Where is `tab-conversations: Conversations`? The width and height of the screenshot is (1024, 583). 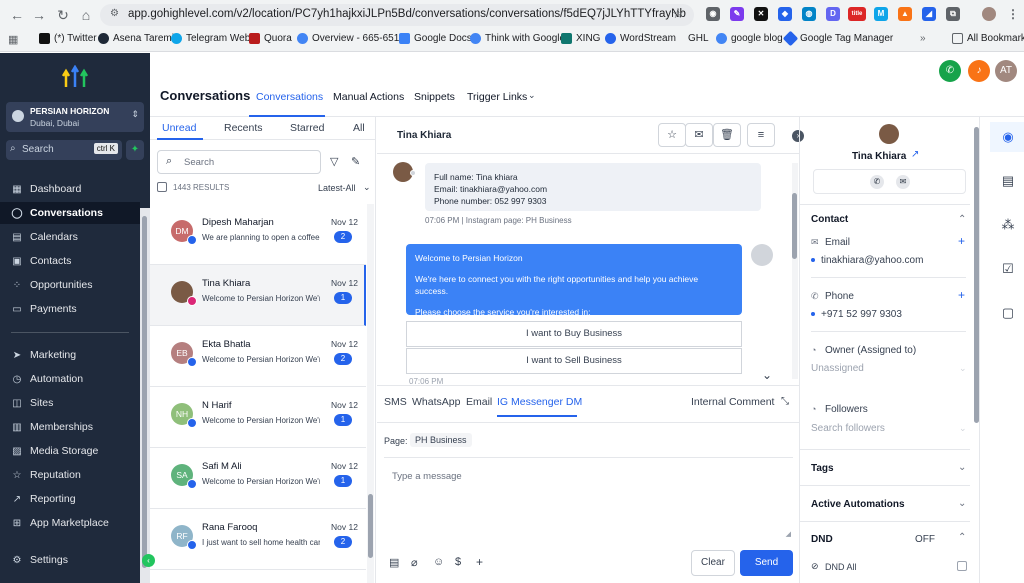 tab-conversations: Conversations is located at coordinates (289, 97).